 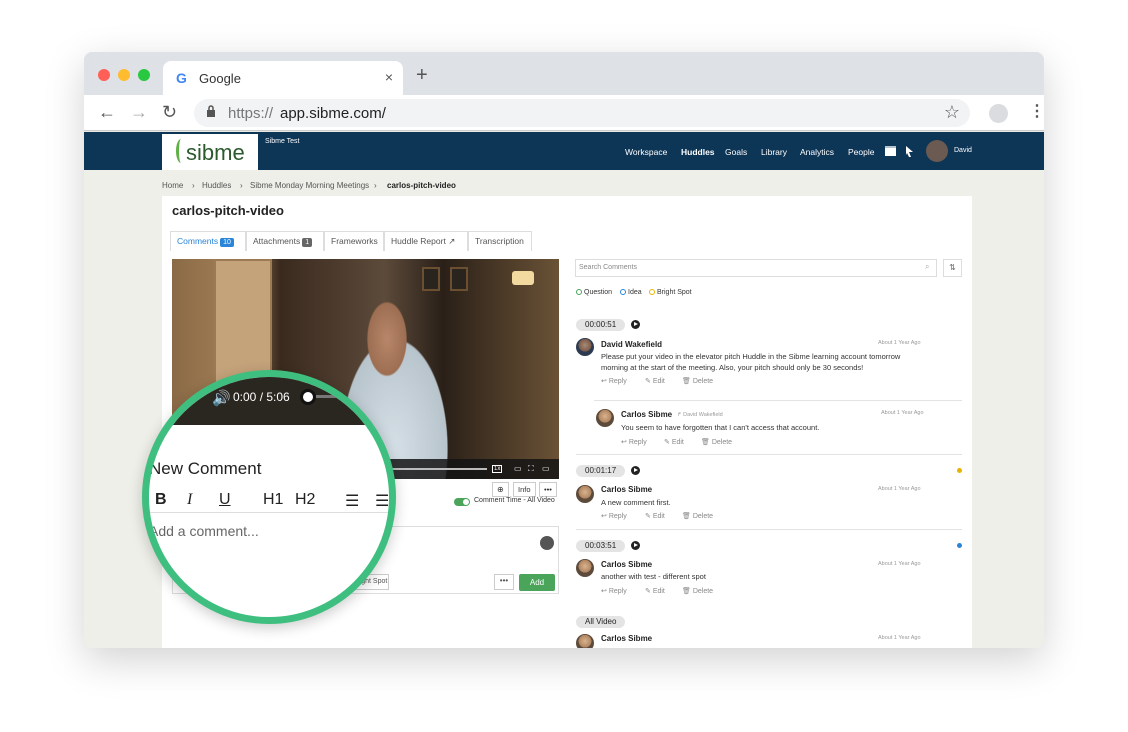 What do you see at coordinates (617, 381) in the screenshot?
I see `reply-label: Reply` at bounding box center [617, 381].